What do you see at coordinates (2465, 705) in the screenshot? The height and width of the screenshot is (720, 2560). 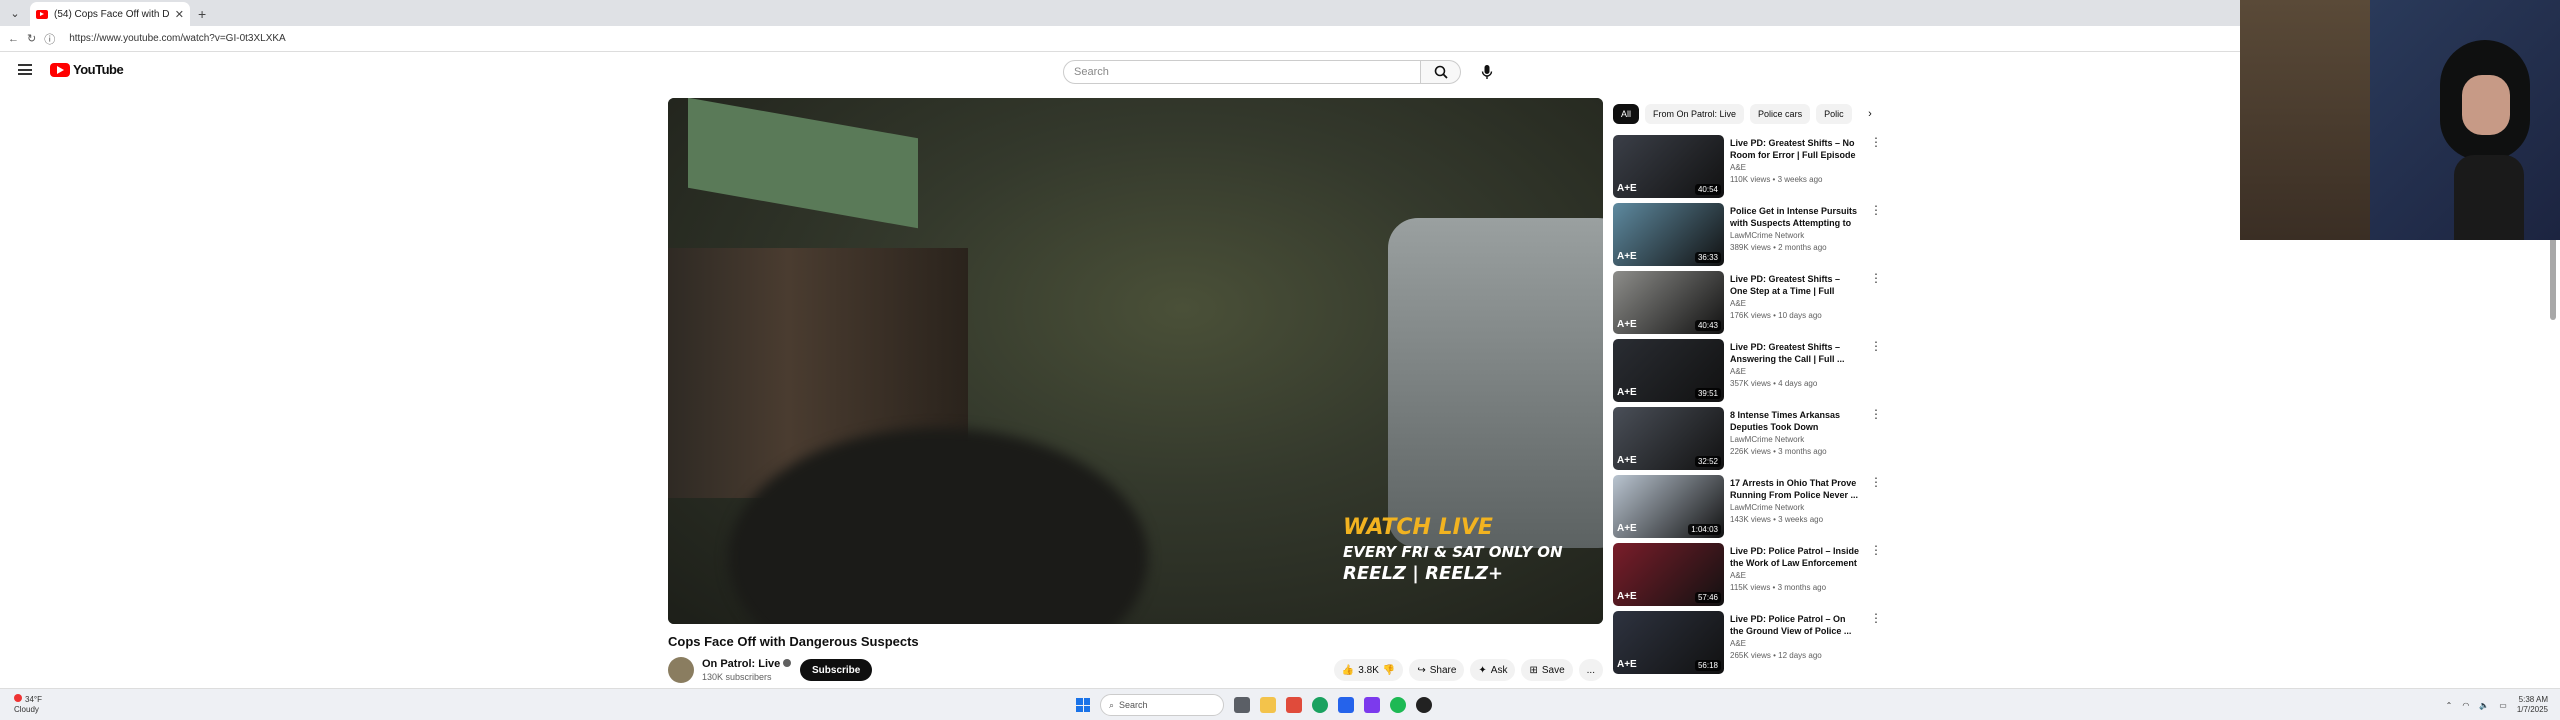 I see `wifi-icon: ◠` at bounding box center [2465, 705].